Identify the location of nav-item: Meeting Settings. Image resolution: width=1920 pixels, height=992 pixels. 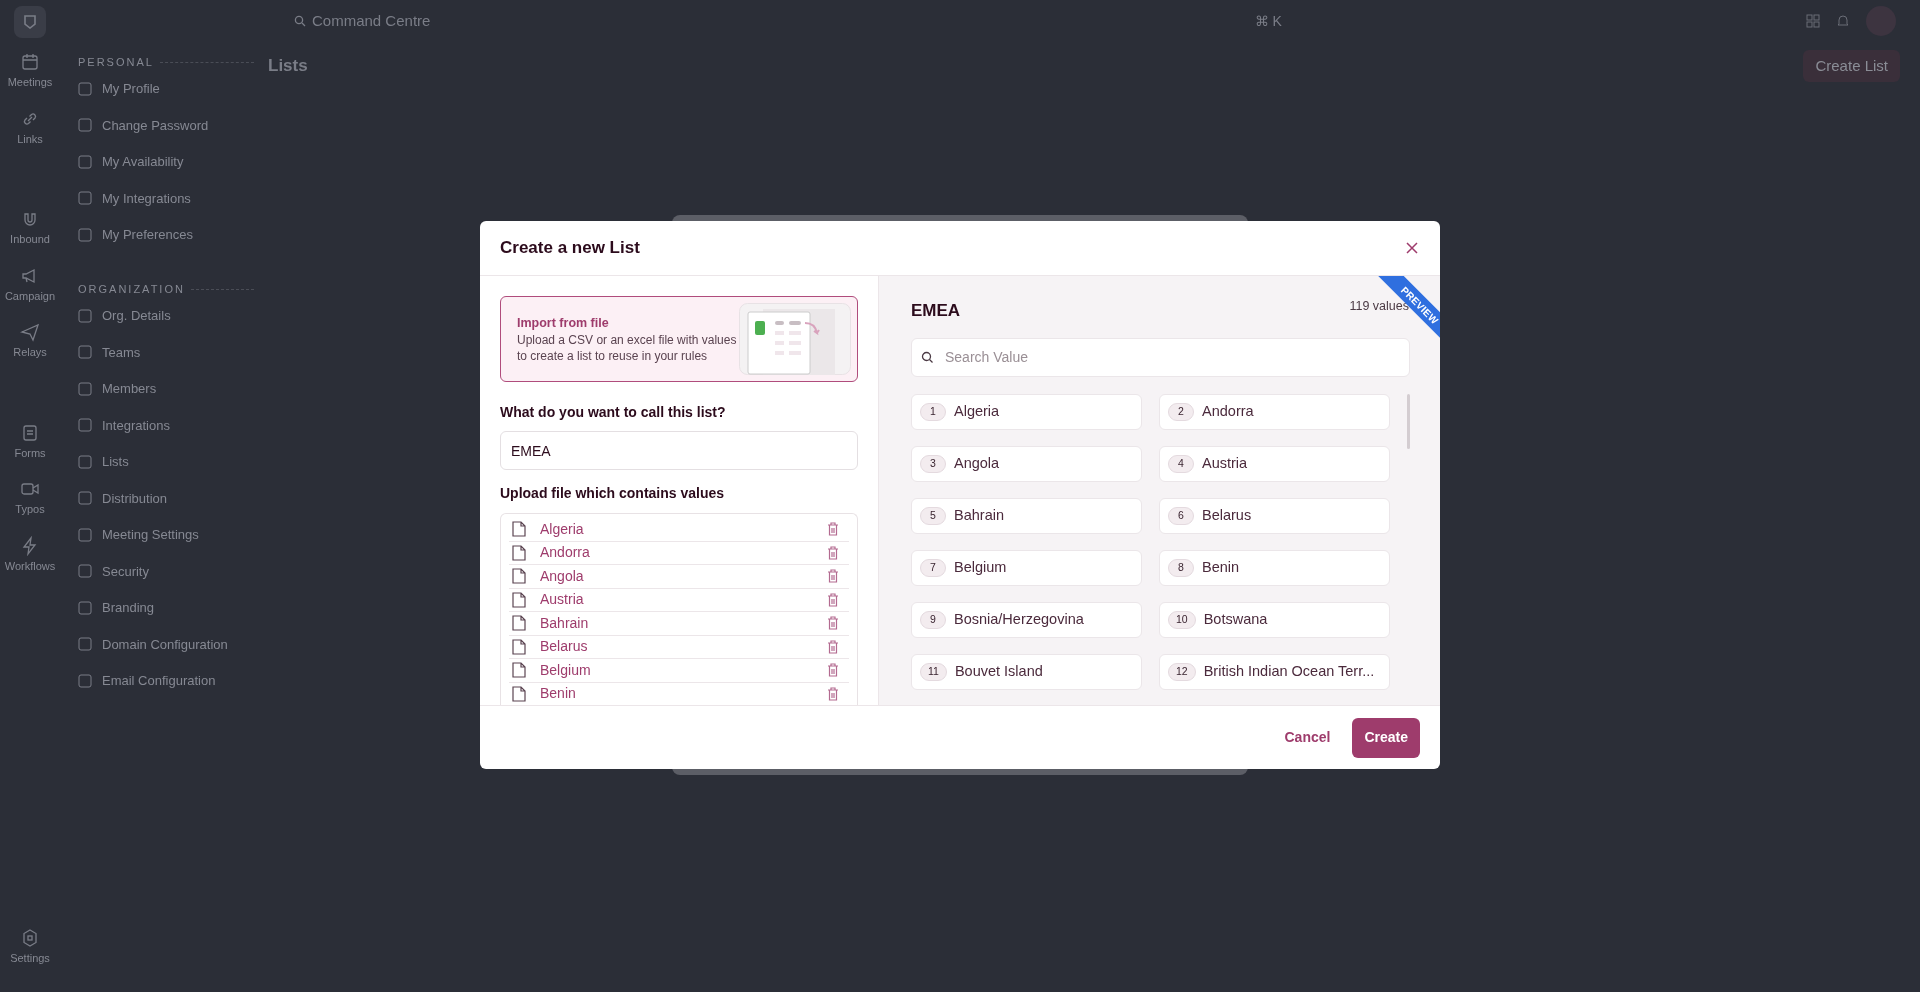
(150, 535).